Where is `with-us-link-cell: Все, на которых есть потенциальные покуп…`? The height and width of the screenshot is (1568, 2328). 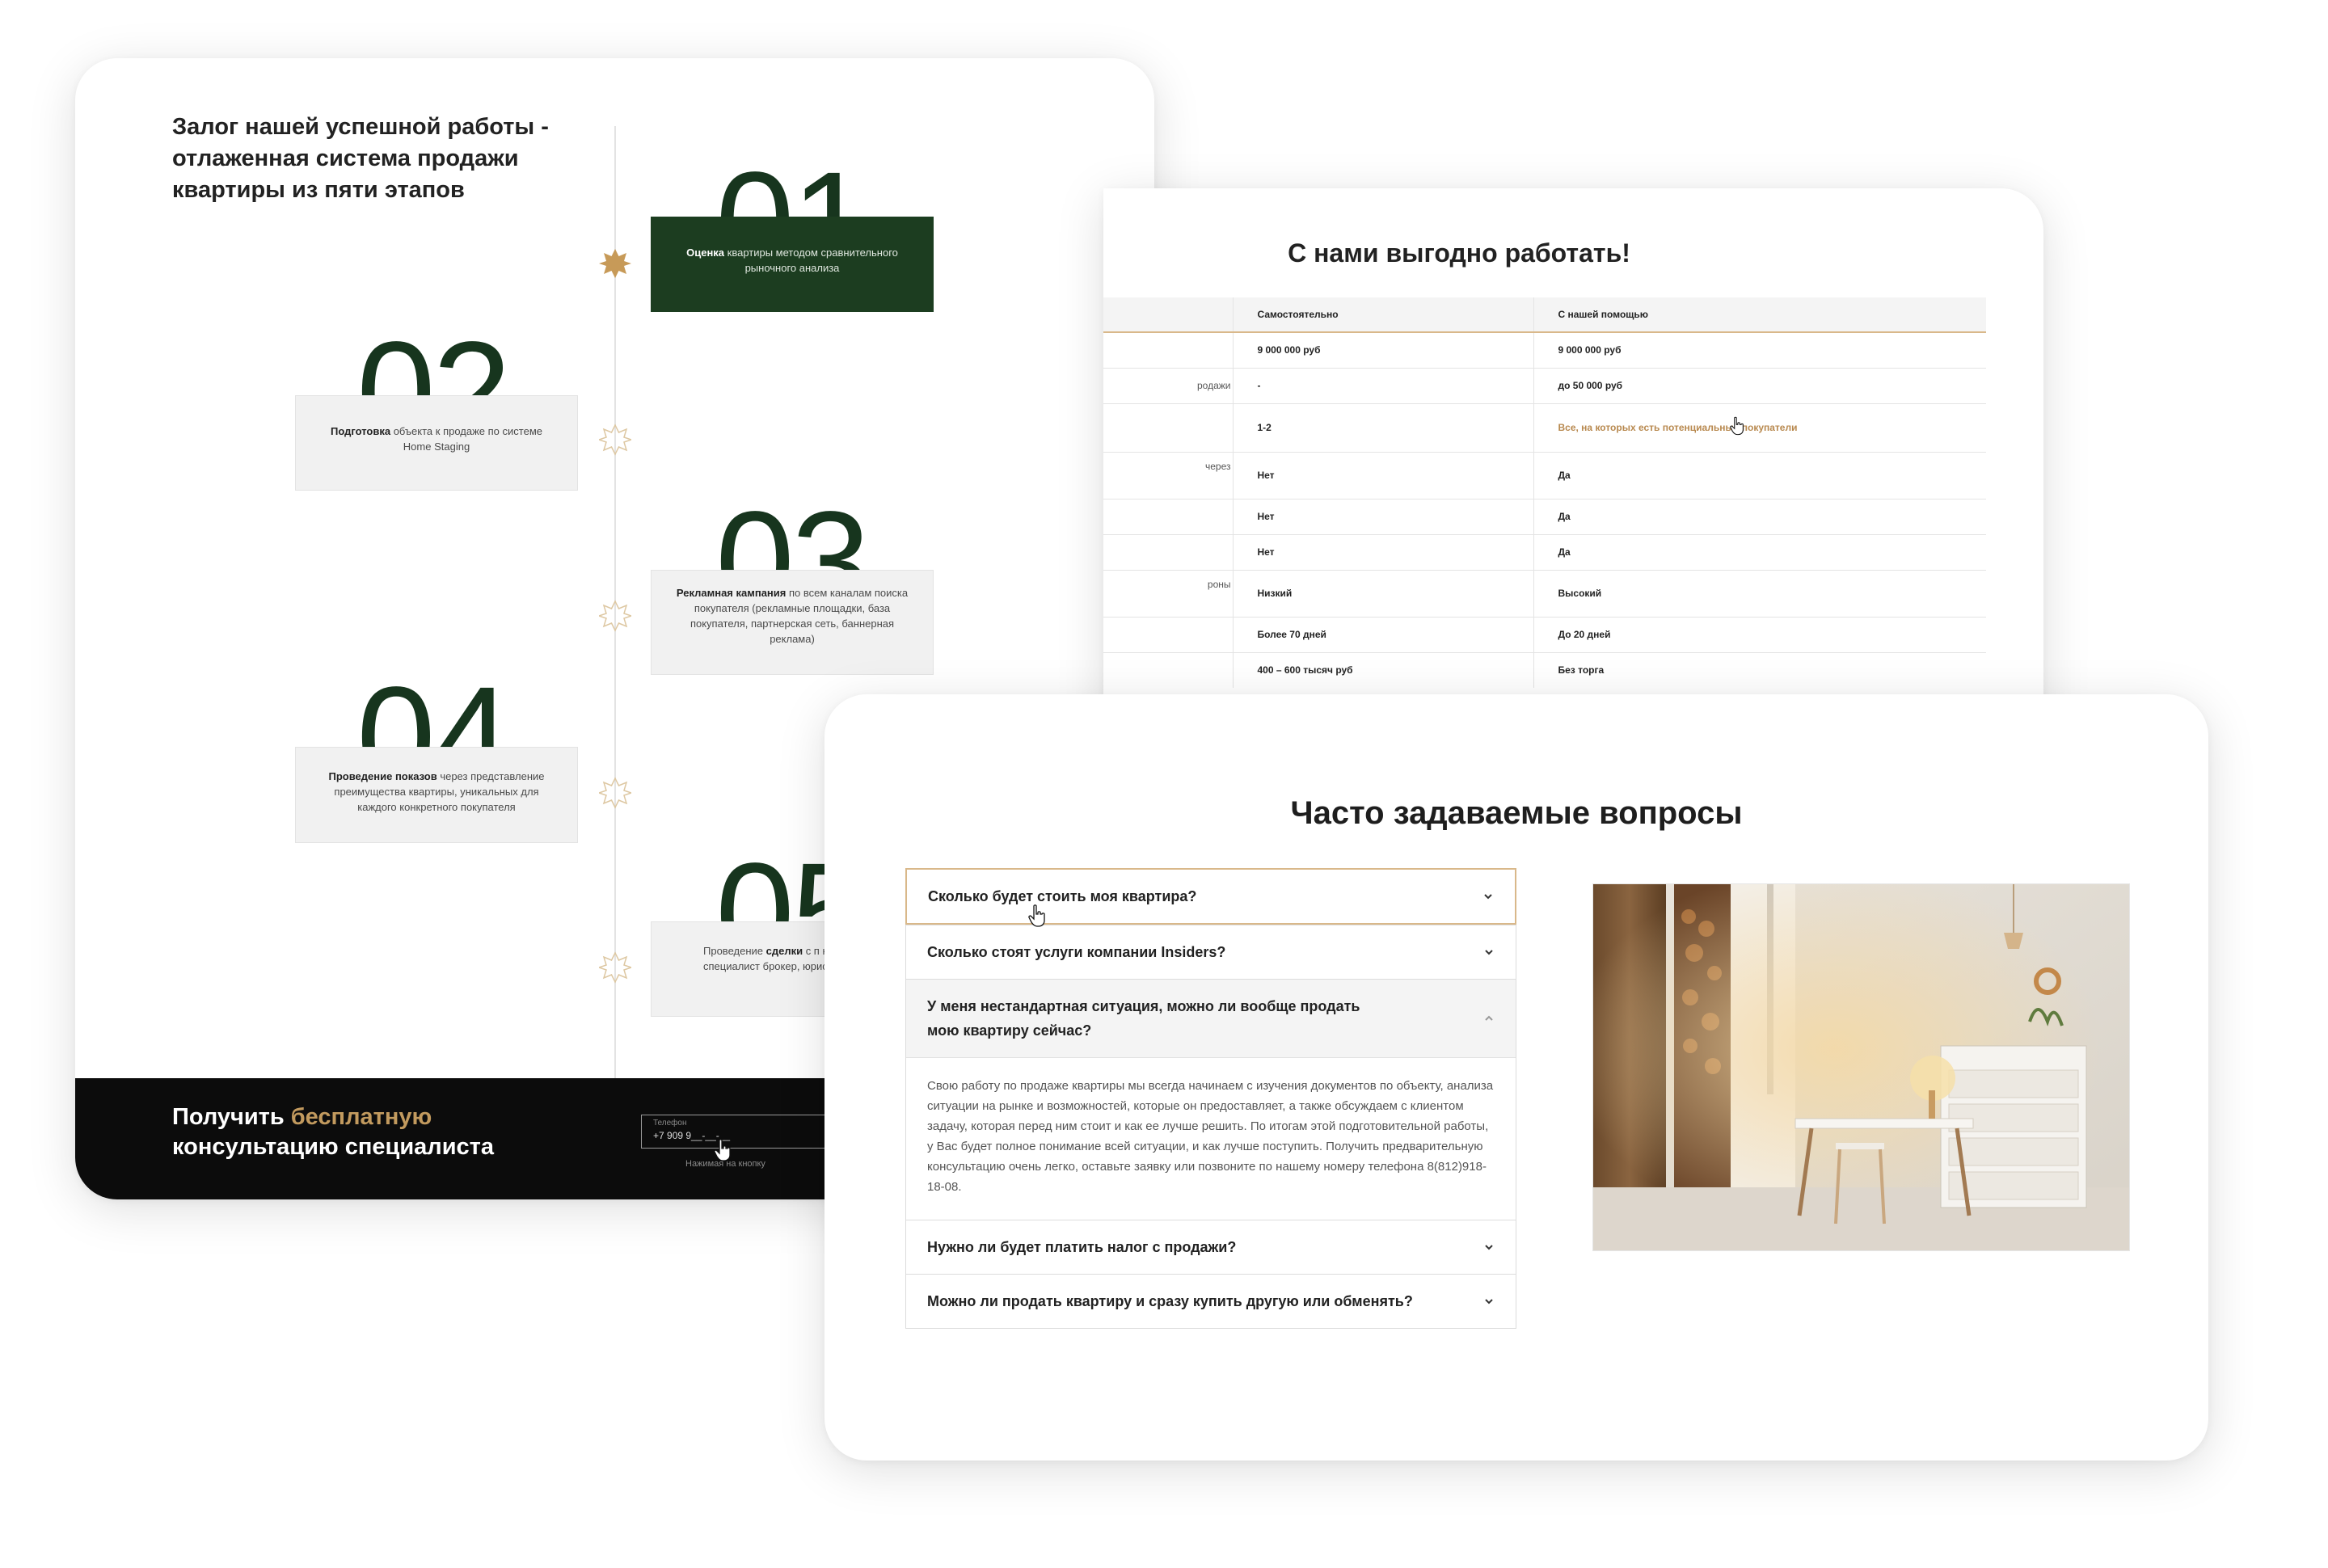 with-us-link-cell: Все, на которых есть потенциальные покуп… is located at coordinates (1760, 428).